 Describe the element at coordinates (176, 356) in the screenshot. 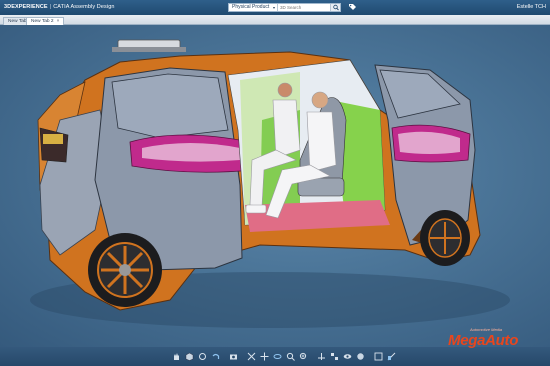

I see `hand-icon` at that location.